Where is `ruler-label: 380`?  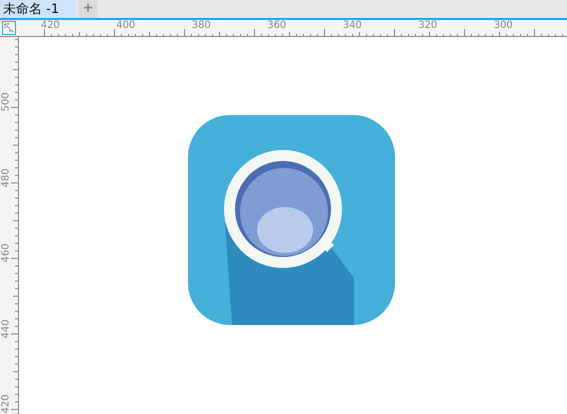
ruler-label: 380 is located at coordinates (201, 26).